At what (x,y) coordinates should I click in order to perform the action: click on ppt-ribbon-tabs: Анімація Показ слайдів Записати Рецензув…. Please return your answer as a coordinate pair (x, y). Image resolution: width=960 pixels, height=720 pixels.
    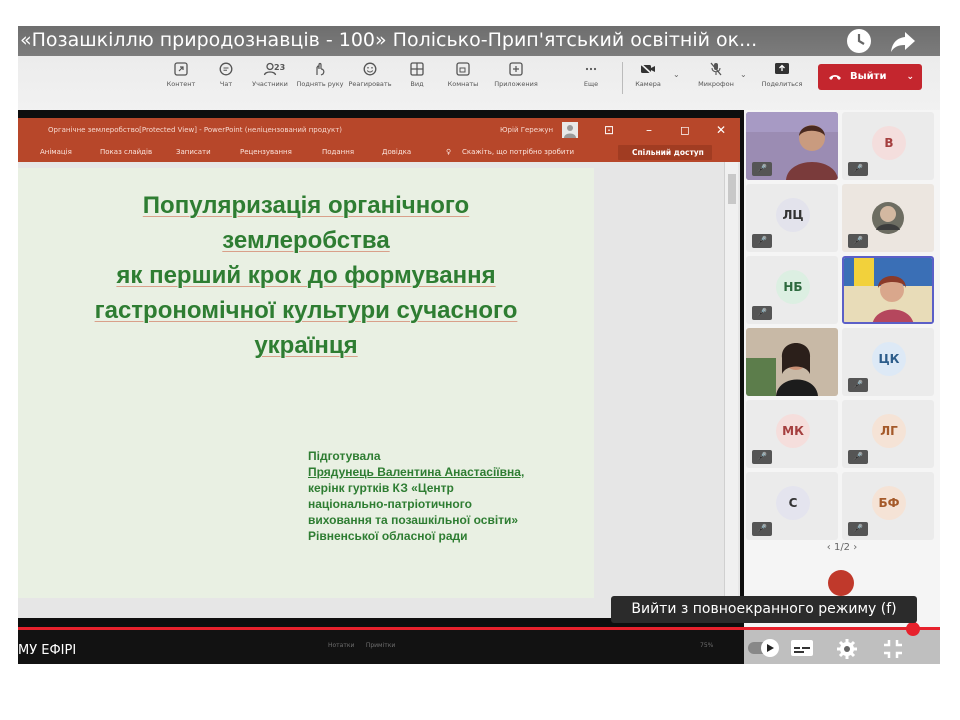
    Looking at the image, I should click on (379, 152).